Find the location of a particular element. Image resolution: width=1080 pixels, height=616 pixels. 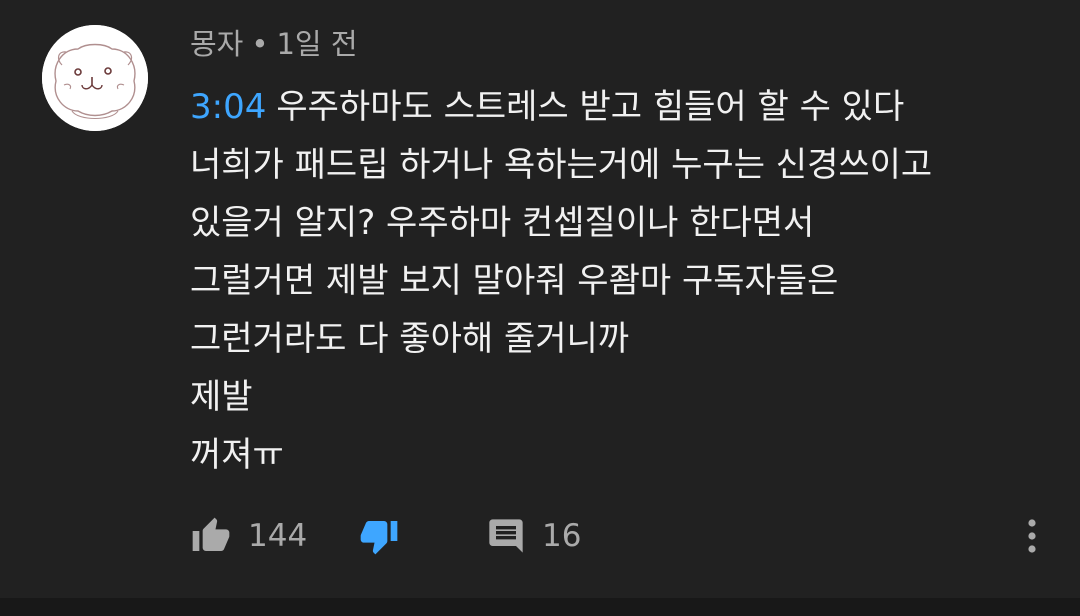

comment-meta: 몽자 • 1일 전 is located at coordinates (274, 44).